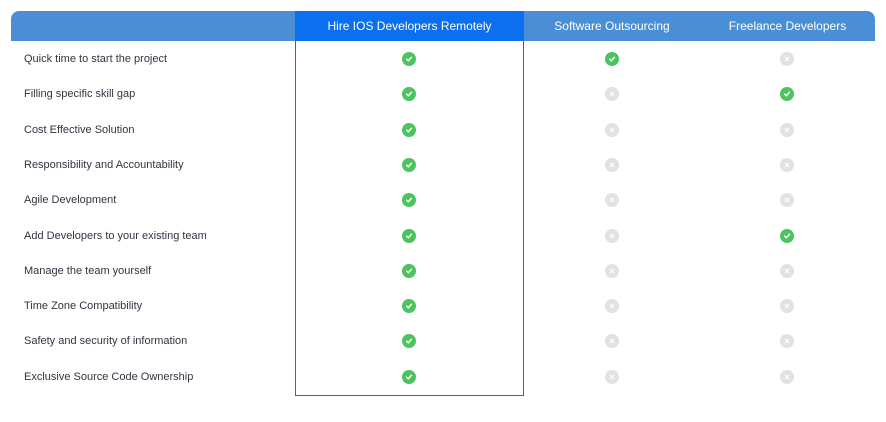  What do you see at coordinates (787, 26) in the screenshot?
I see `column-header-freelance: Freelance Developers` at bounding box center [787, 26].